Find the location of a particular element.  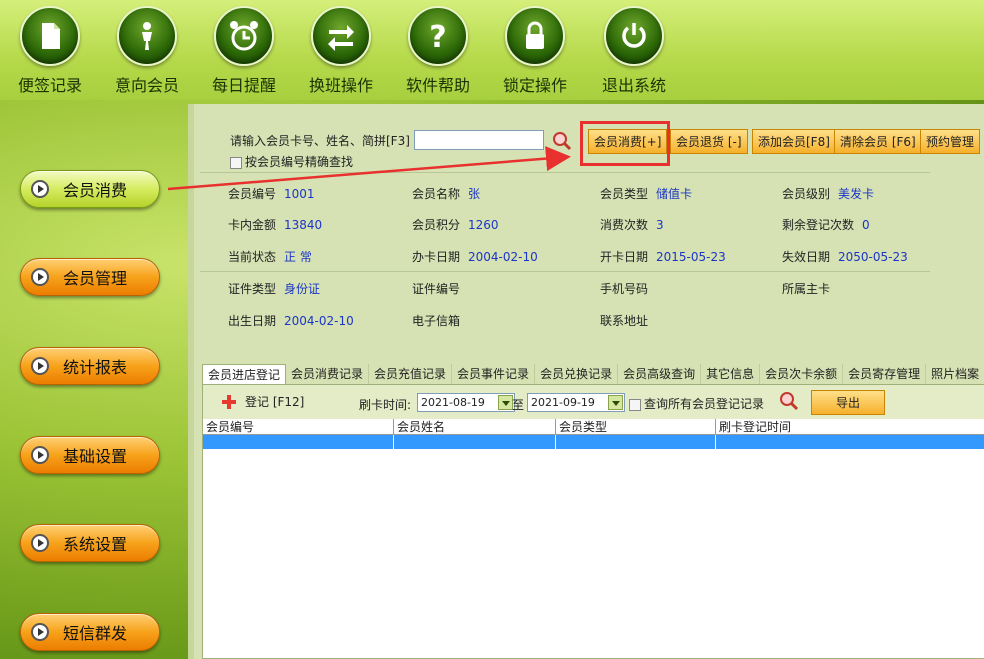

date-to-value: 2021-09-19 is located at coordinates (563, 402).